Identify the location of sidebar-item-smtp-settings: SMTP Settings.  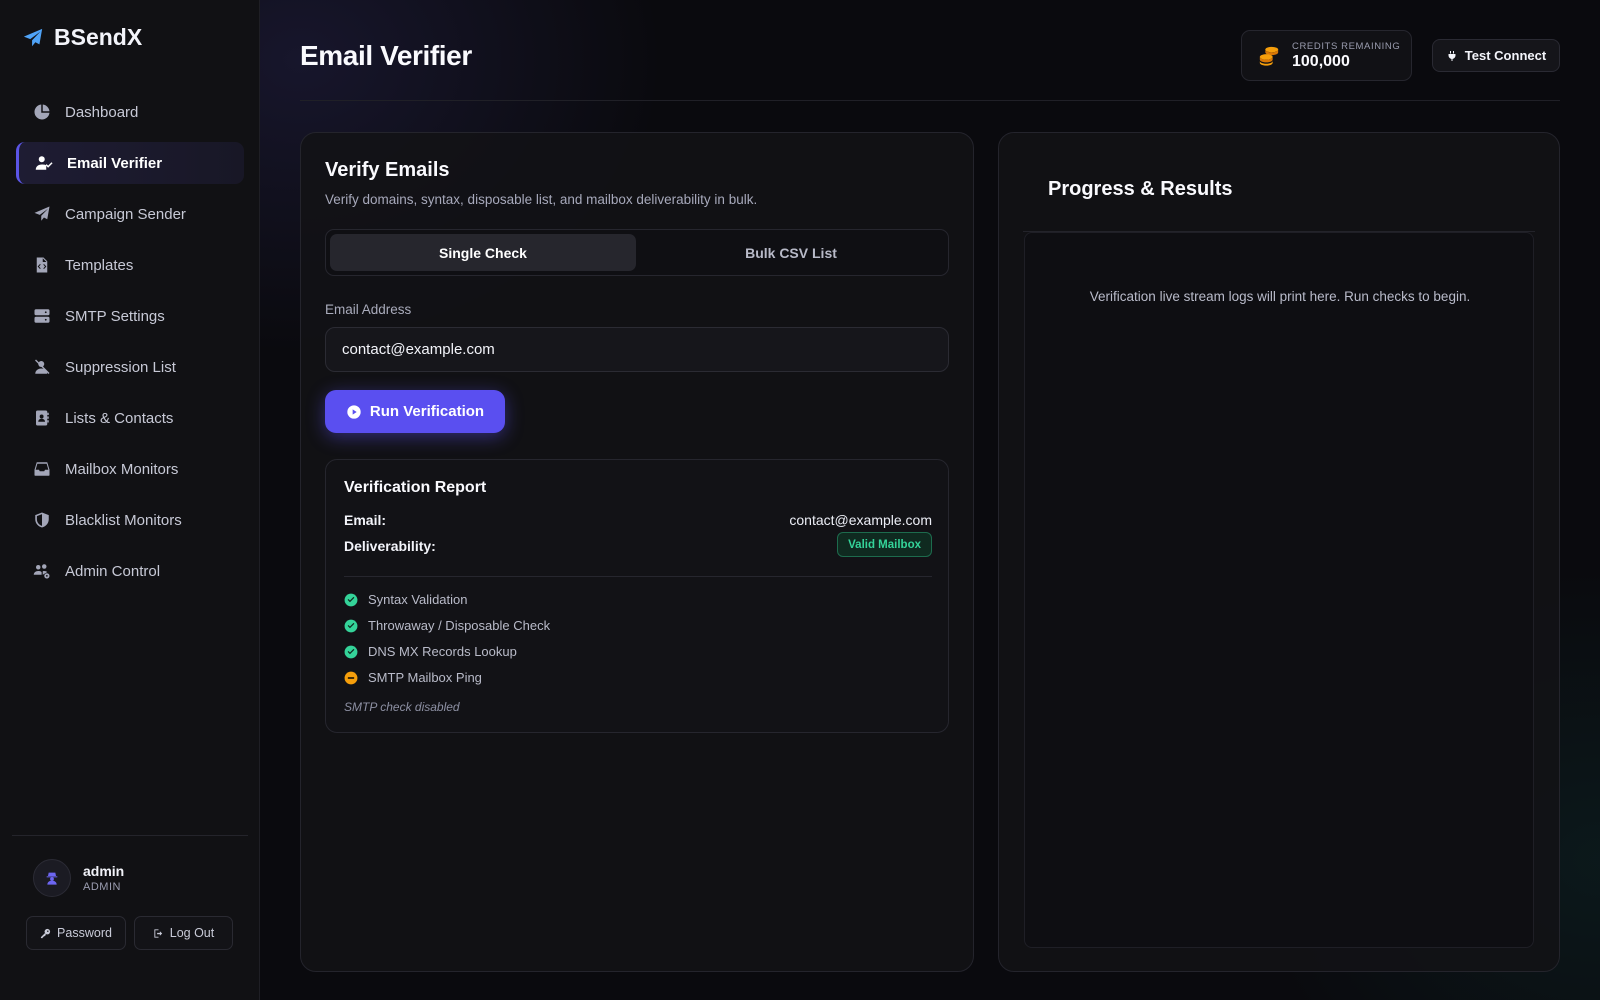
(130, 316).